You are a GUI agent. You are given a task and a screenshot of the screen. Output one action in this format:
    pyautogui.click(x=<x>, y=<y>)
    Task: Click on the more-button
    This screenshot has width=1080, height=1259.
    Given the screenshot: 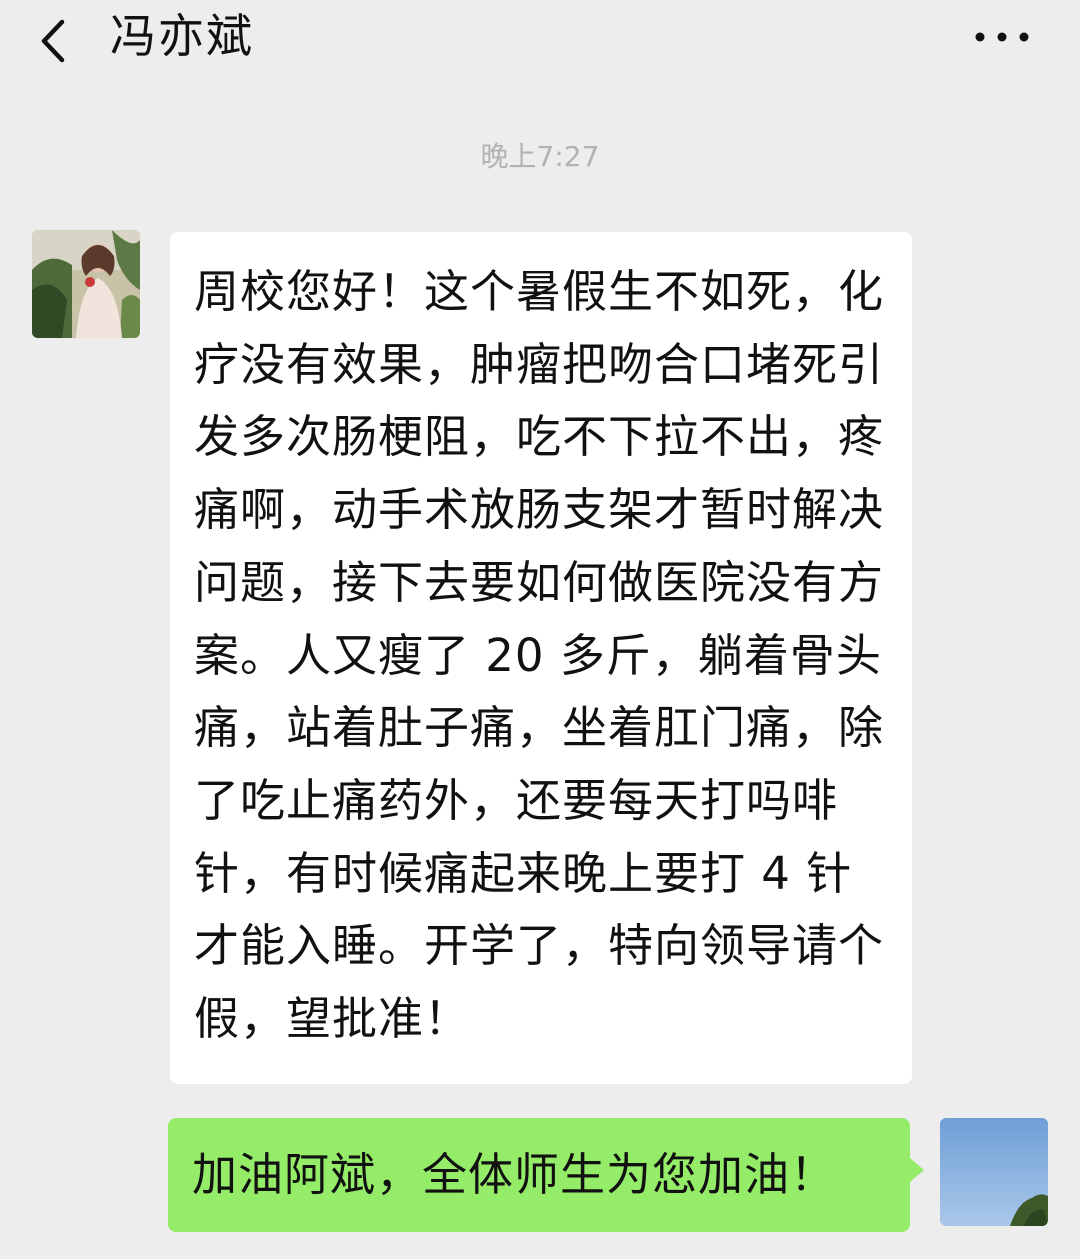 What is the action you would take?
    pyautogui.click(x=1002, y=37)
    